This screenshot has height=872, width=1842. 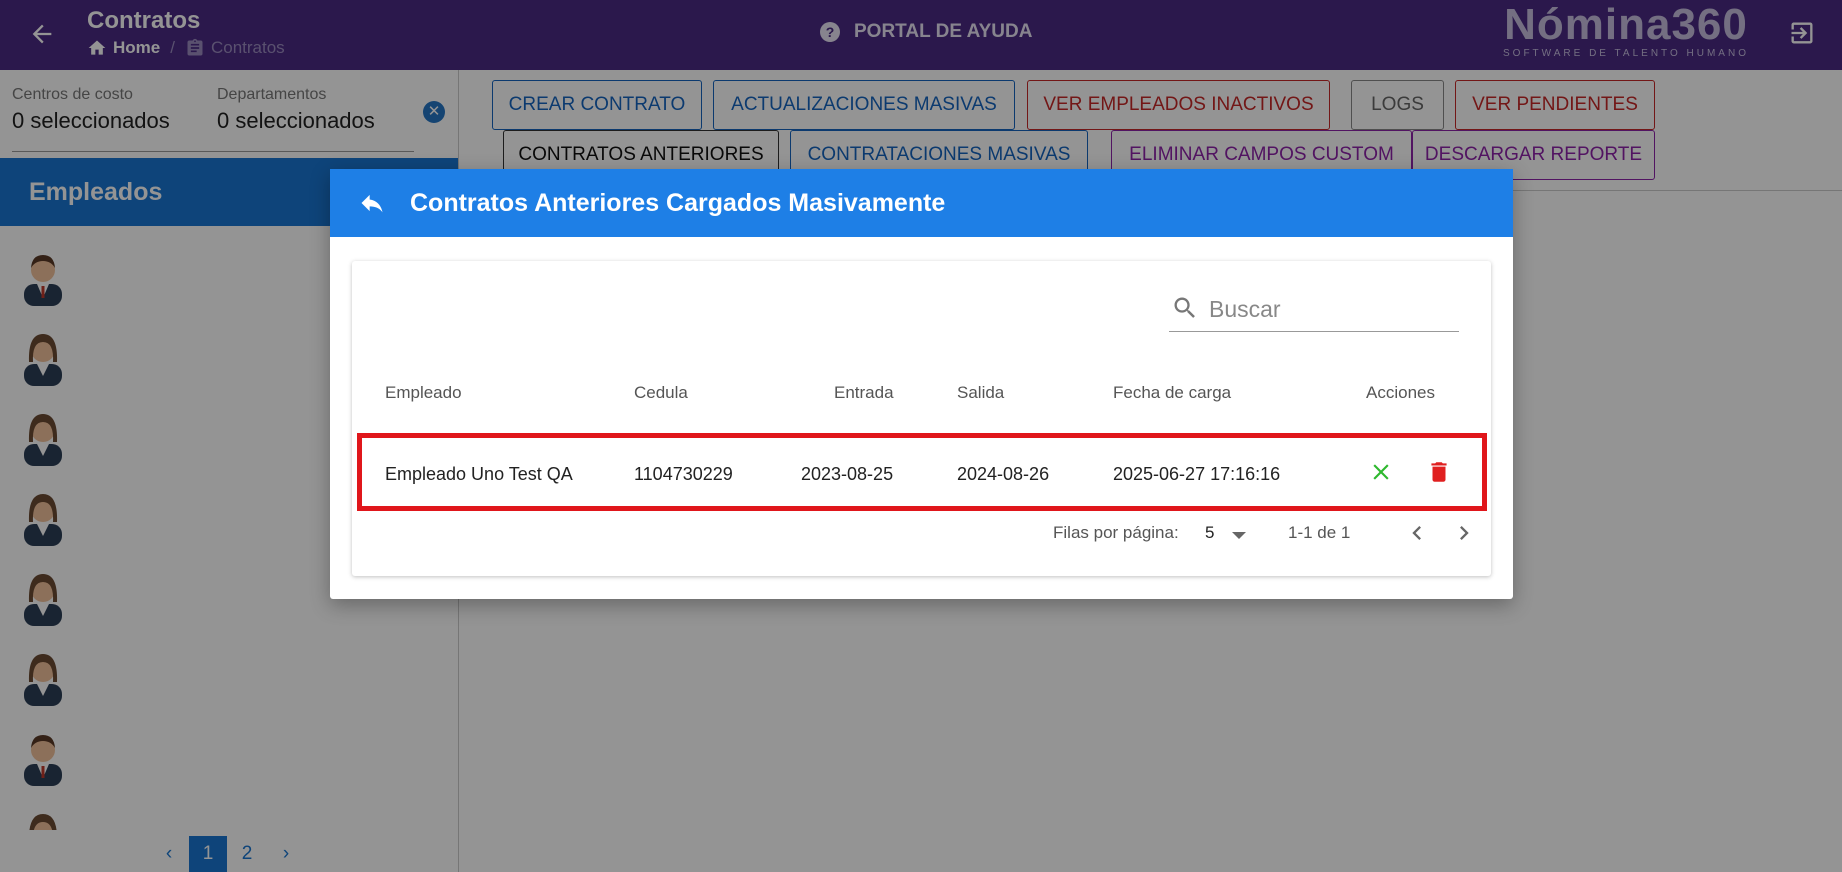 I want to click on rows-per-page-label: Filas por página:, so click(x=1116, y=532).